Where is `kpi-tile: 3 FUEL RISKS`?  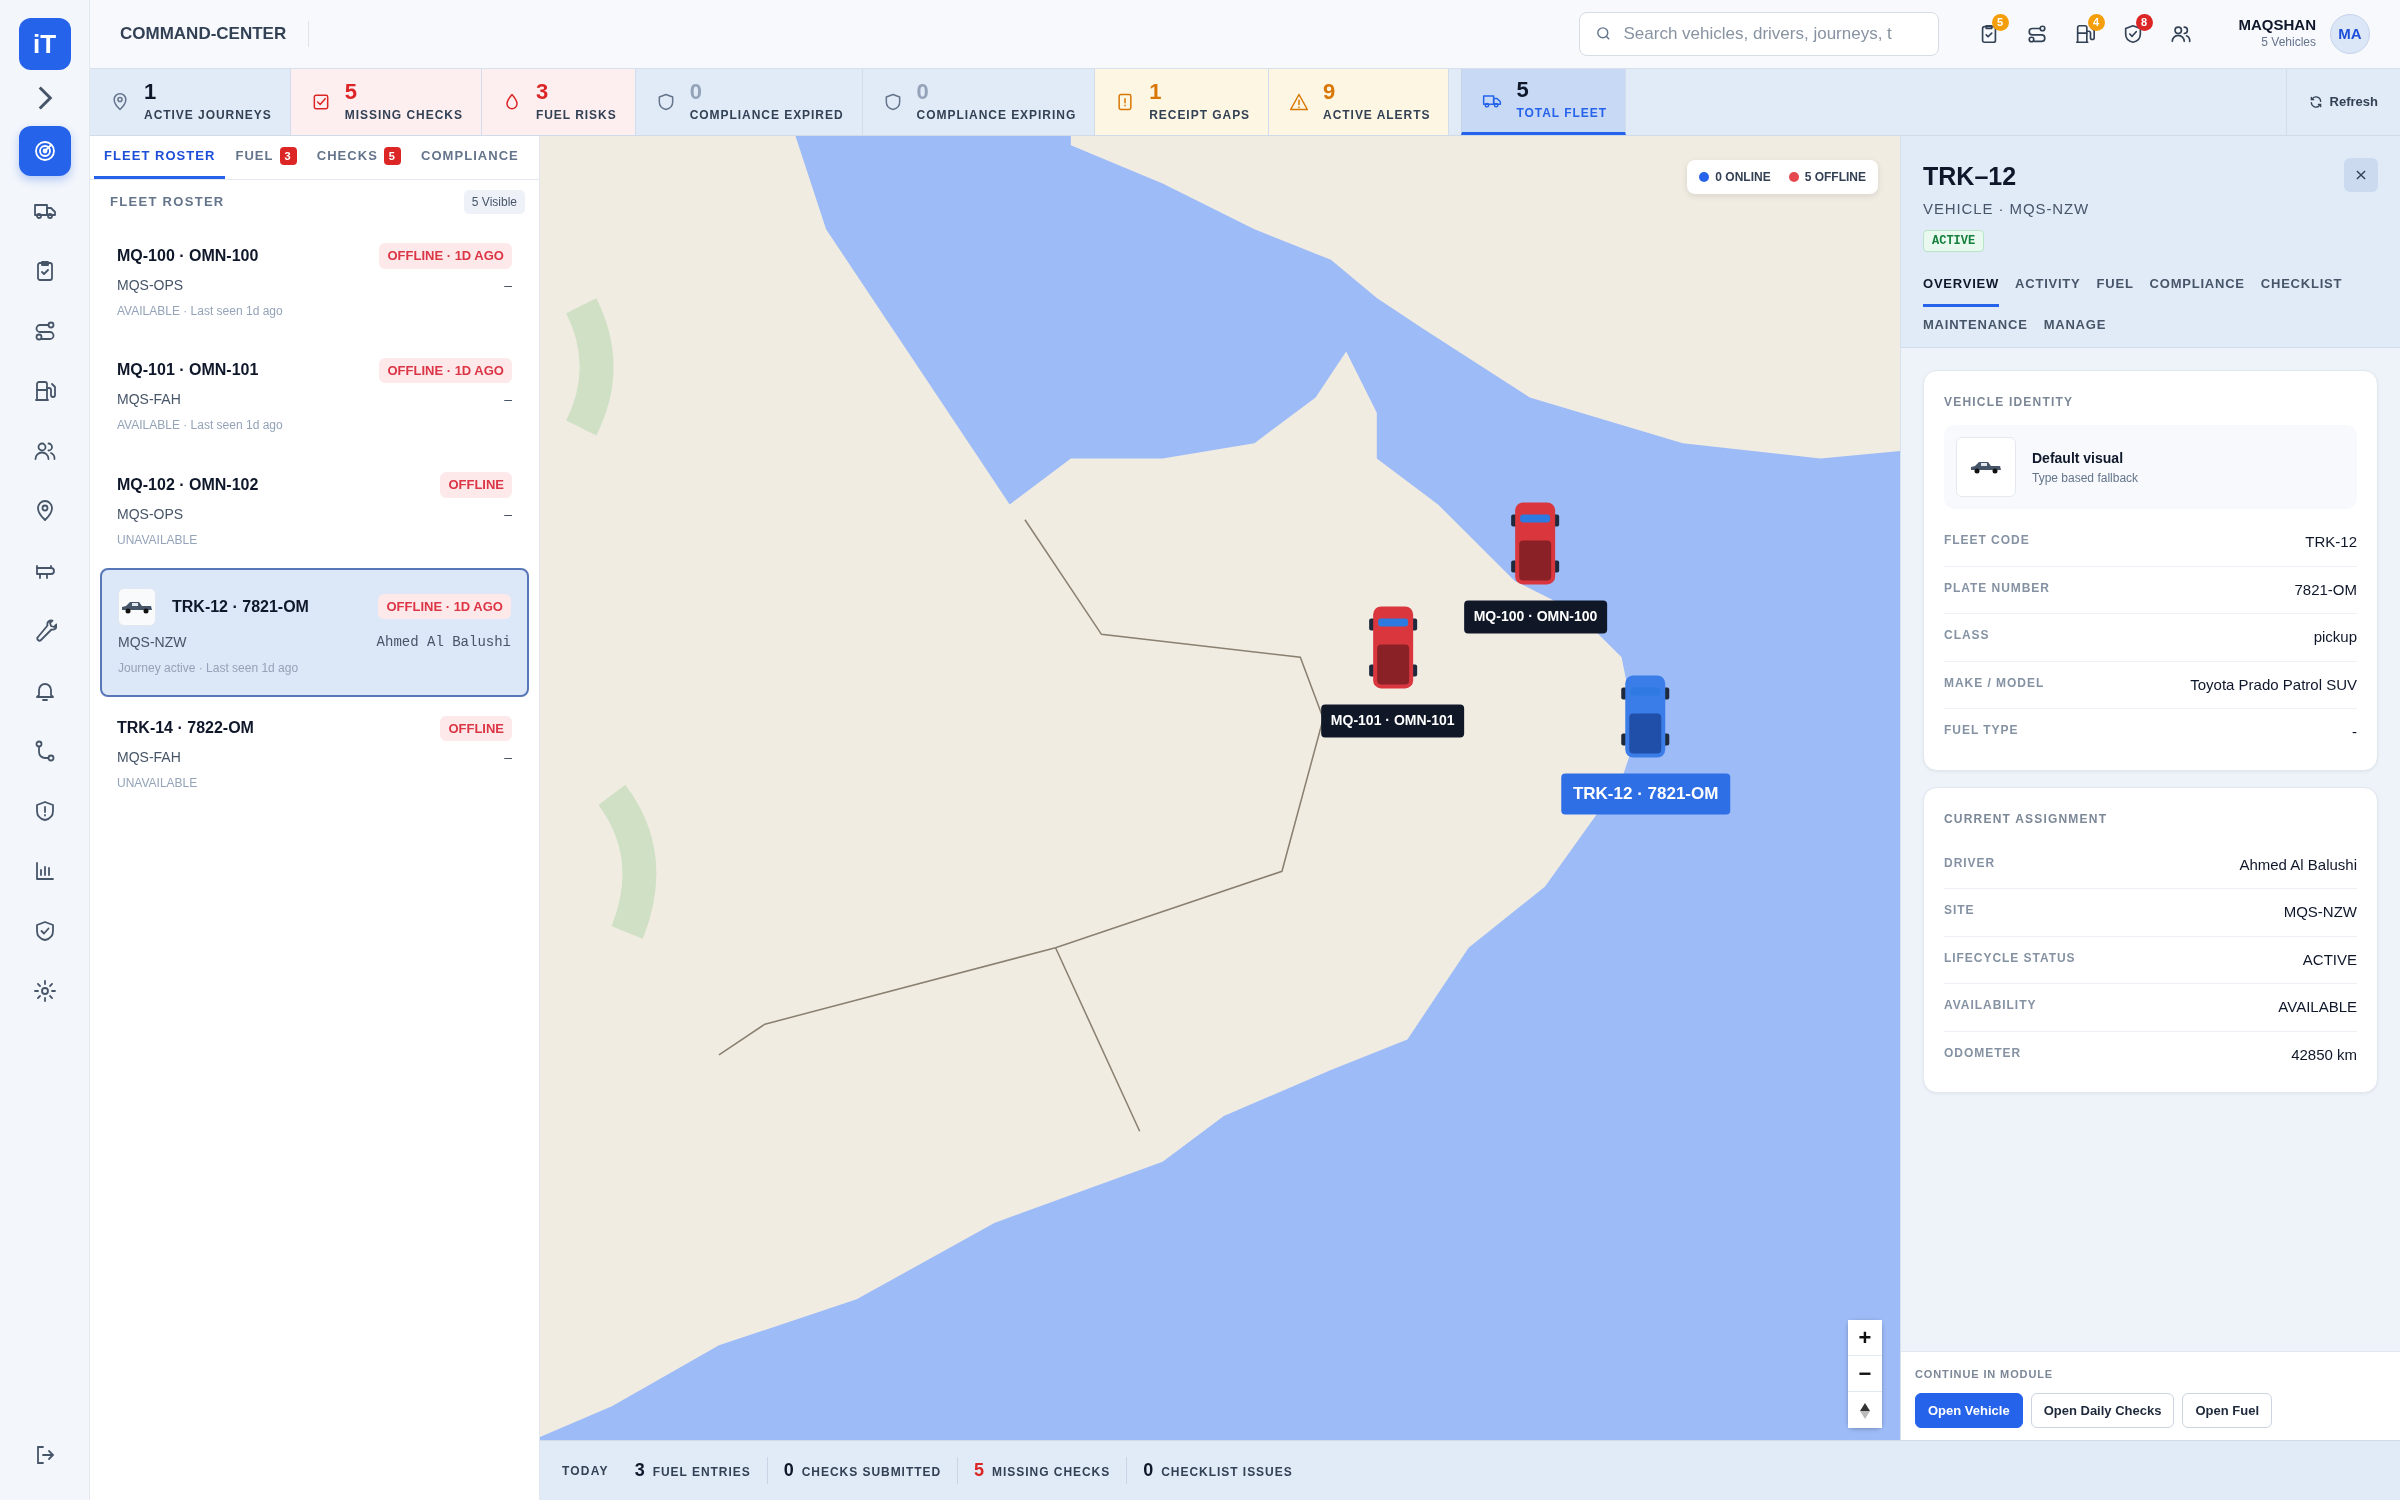
kpi-tile: 3 FUEL RISKS is located at coordinates (558, 102).